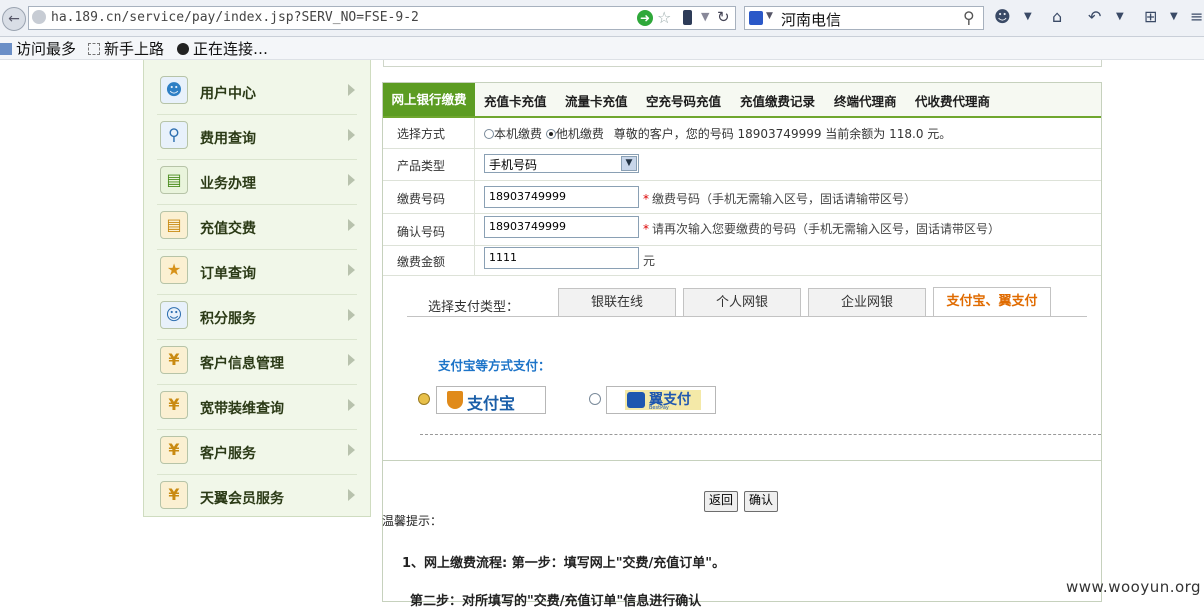 The image size is (1204, 609). What do you see at coordinates (429, 99) in the screenshot?
I see `tab-online-banking: 网上银行缴费` at bounding box center [429, 99].